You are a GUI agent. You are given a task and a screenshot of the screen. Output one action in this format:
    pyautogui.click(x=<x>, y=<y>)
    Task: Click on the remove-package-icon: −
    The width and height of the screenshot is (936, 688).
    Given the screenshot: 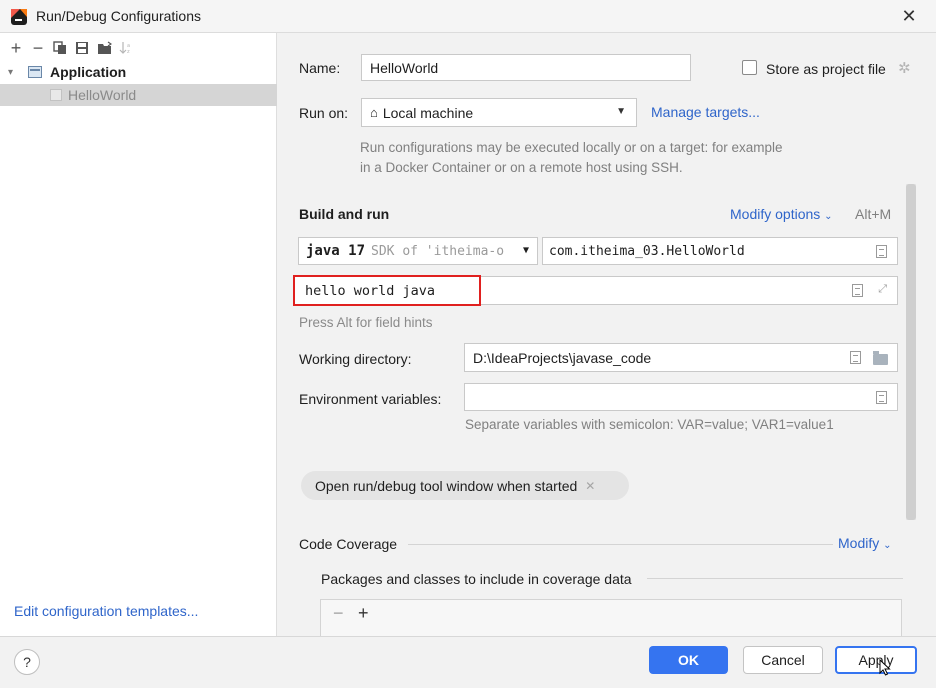 What is the action you would take?
    pyautogui.click(x=338, y=613)
    